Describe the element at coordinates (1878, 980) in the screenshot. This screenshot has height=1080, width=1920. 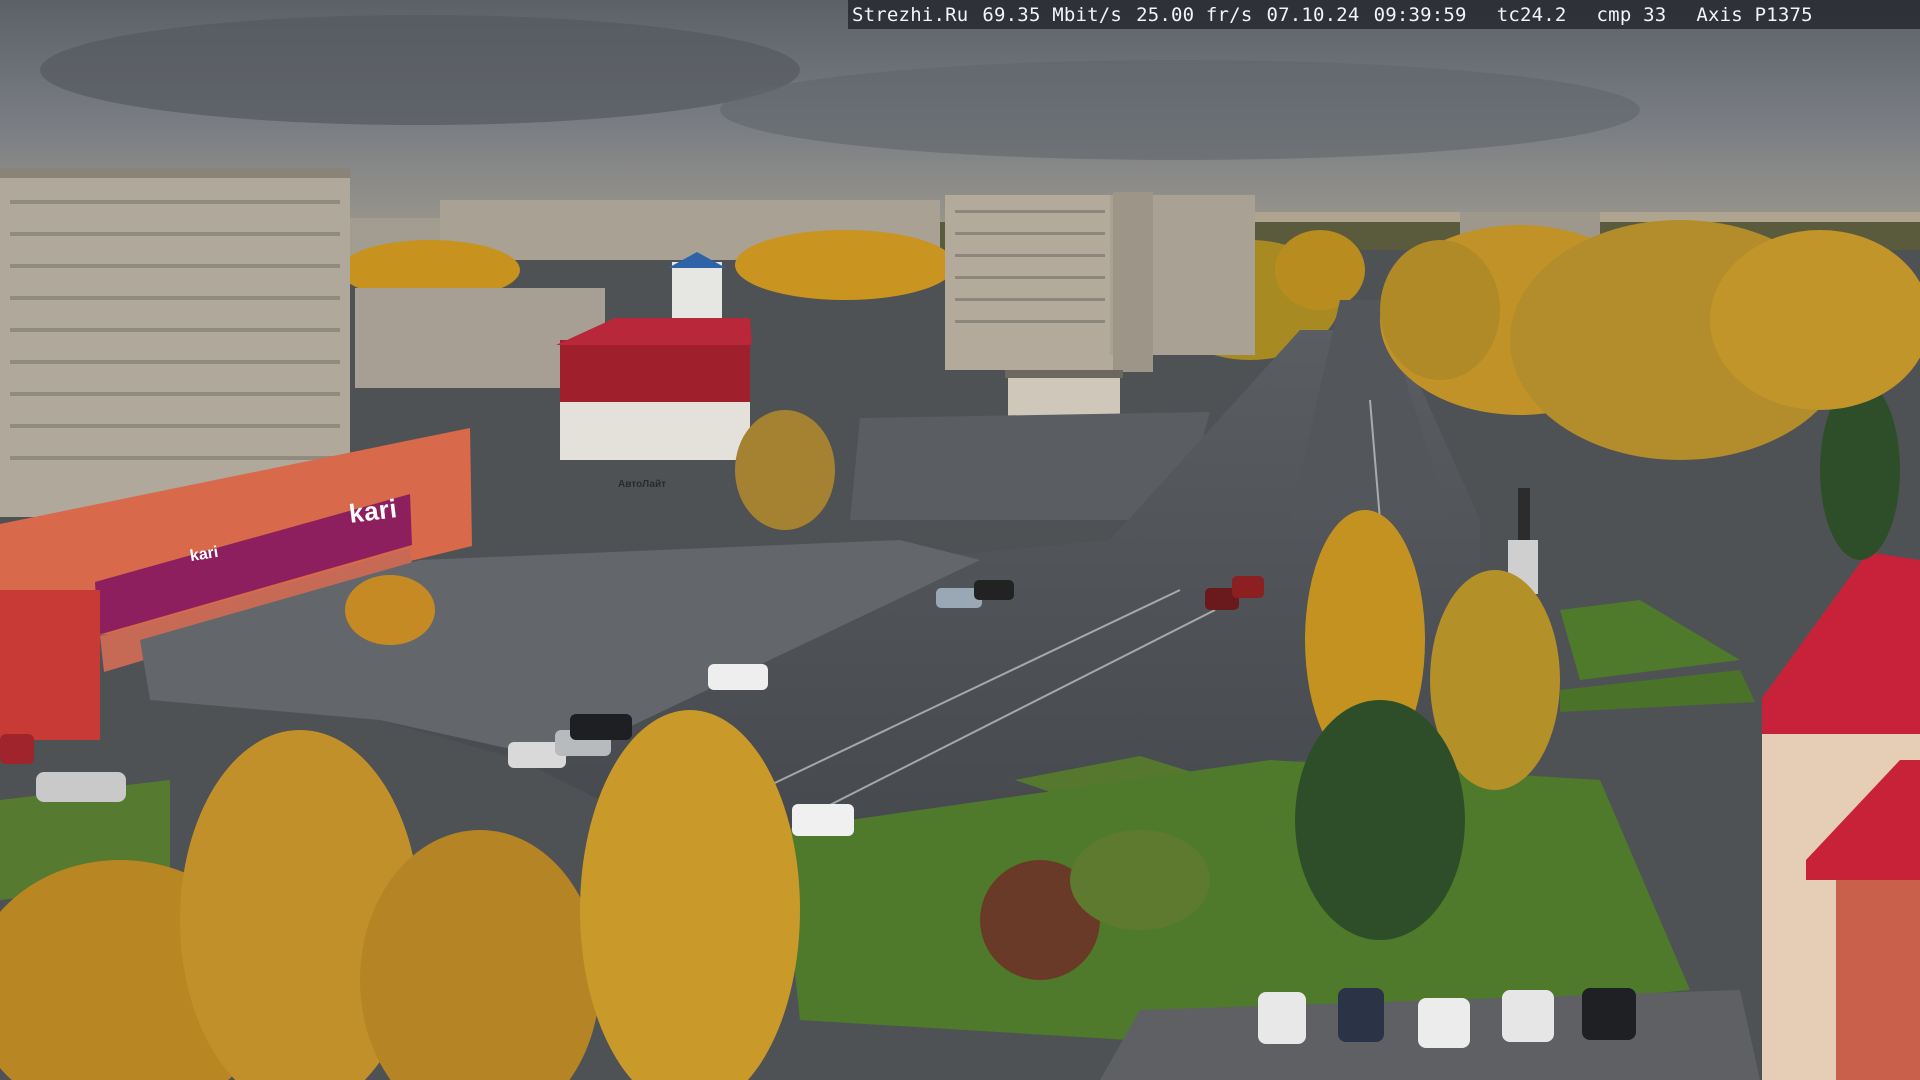
I see `building-right-wall` at that location.